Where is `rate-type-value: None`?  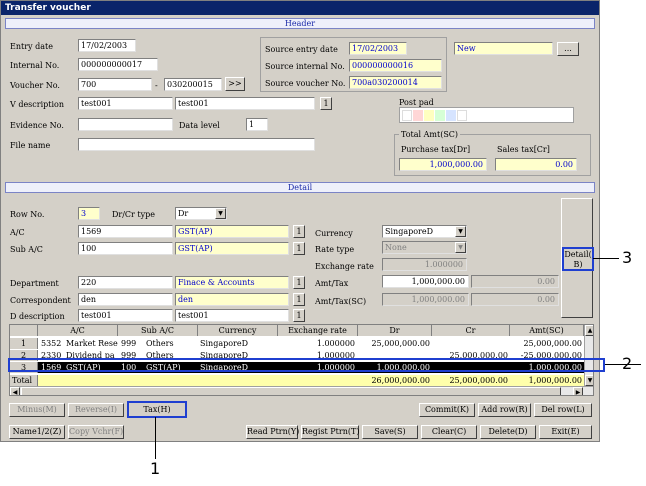 rate-type-value: None is located at coordinates (396, 247).